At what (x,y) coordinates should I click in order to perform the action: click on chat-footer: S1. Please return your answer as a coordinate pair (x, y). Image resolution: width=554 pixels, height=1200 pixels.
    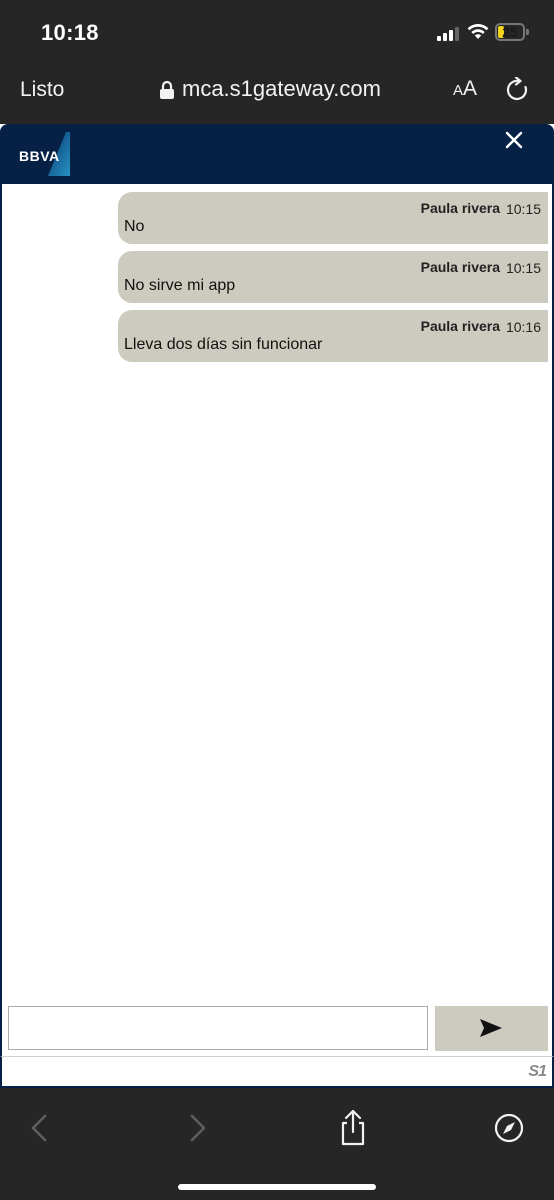
    Looking at the image, I should click on (277, 1072).